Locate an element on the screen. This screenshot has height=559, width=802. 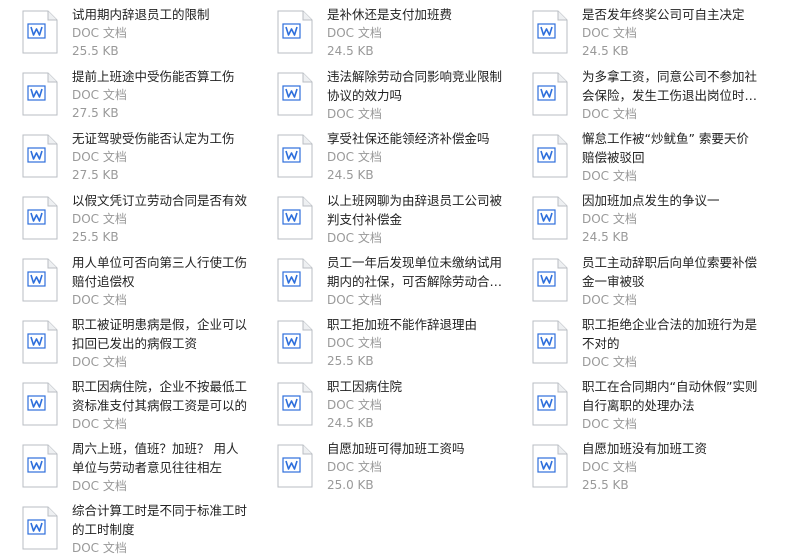
file-meta: 无证驾驶受伤能否认定为工伤 DOC 文档 27.5 KB is located at coordinates (161, 156).